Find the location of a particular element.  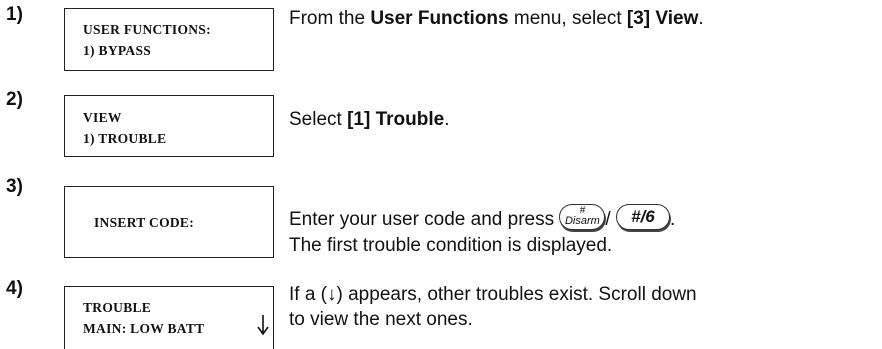

instruction-bold-option: [3] View is located at coordinates (662, 18).